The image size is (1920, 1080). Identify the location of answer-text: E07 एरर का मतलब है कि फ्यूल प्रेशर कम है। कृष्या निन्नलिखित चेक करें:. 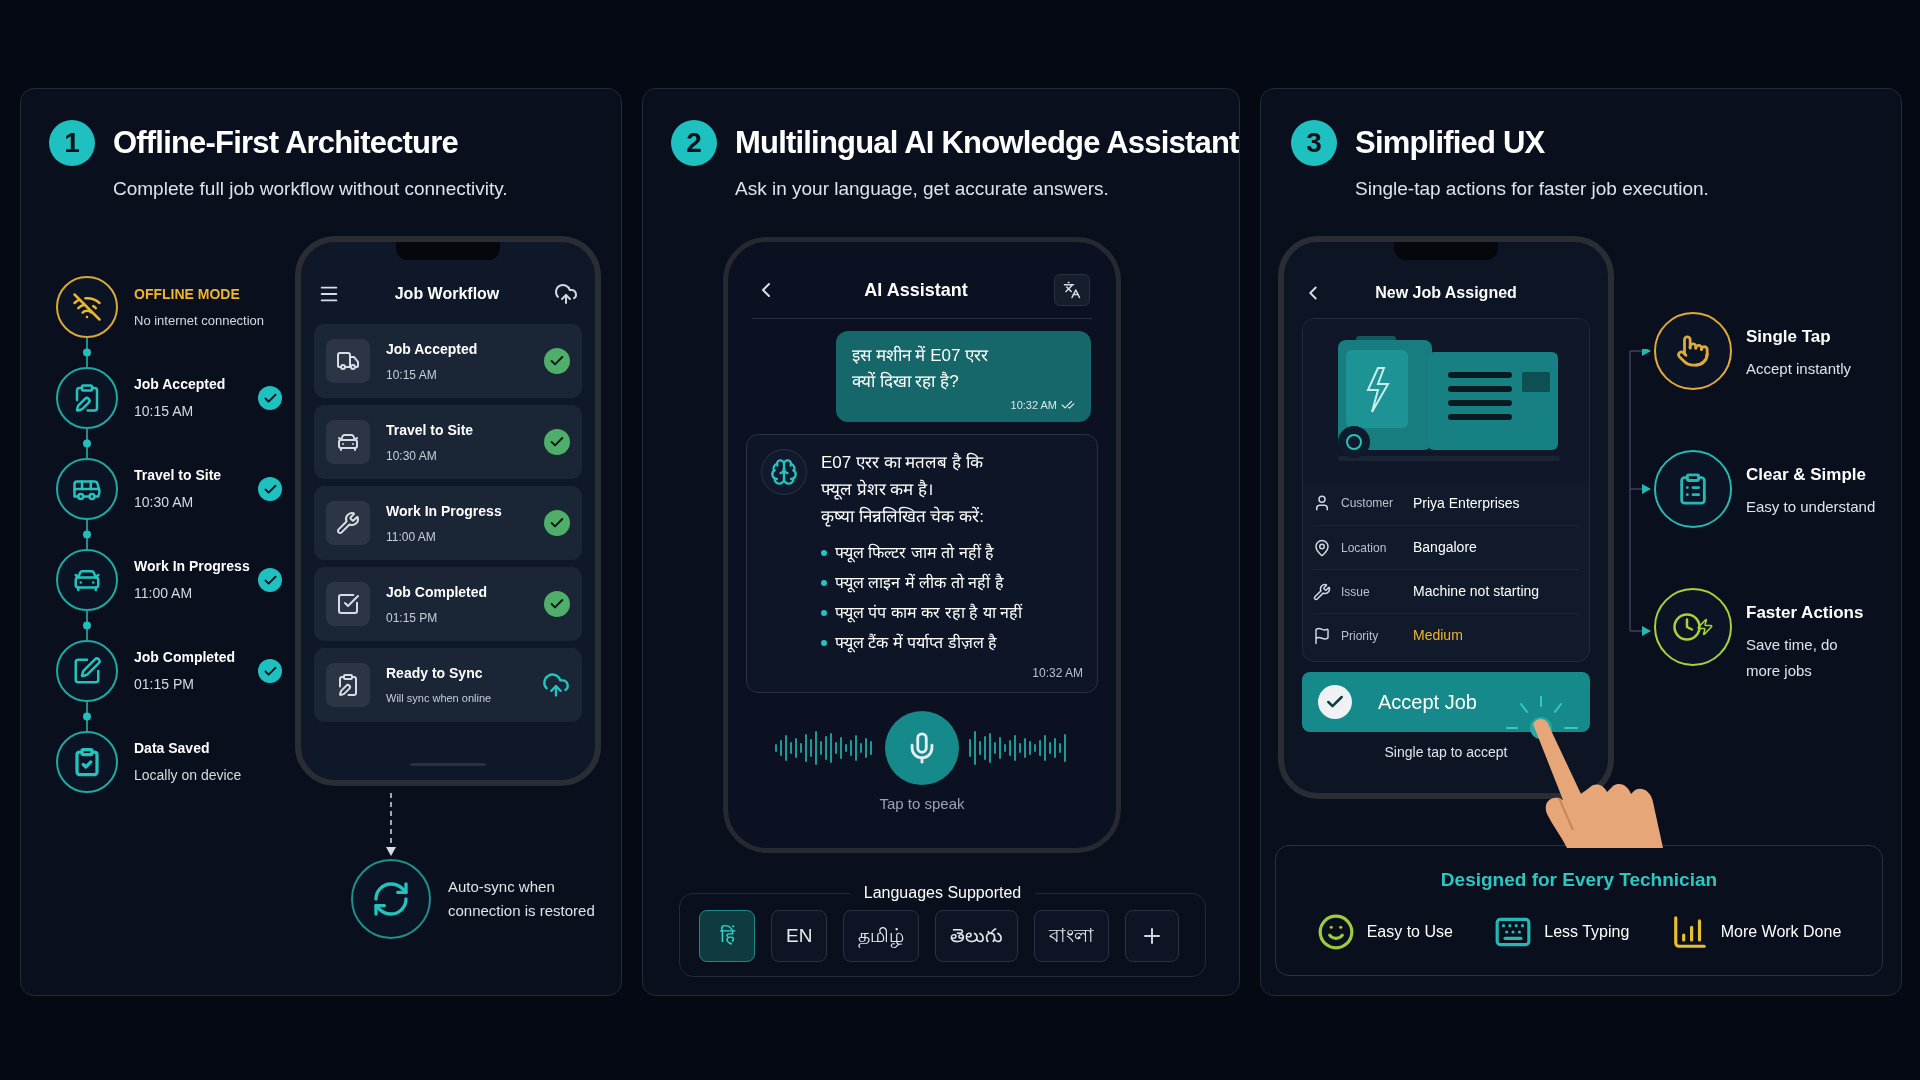
(903, 490).